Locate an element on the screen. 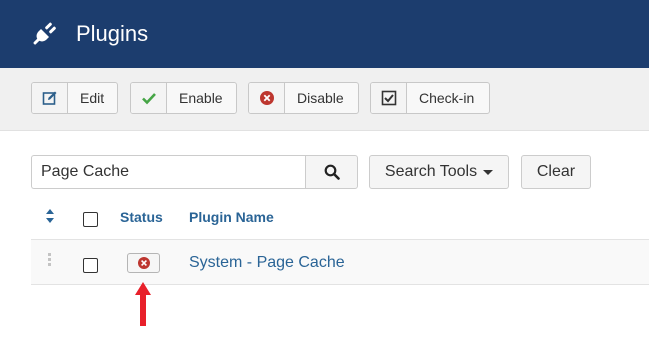 Image resolution: width=649 pixels, height=344 pixels. search-button is located at coordinates (331, 172).